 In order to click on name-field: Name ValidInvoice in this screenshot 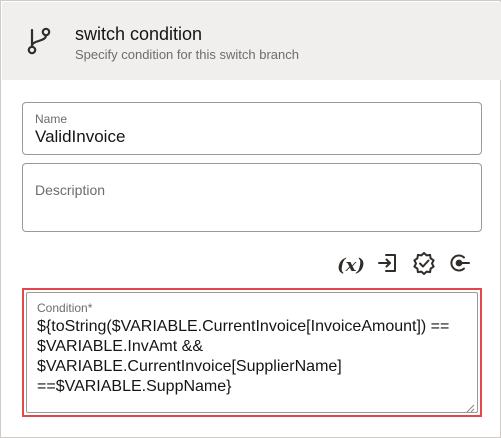, I will do `click(252, 128)`.